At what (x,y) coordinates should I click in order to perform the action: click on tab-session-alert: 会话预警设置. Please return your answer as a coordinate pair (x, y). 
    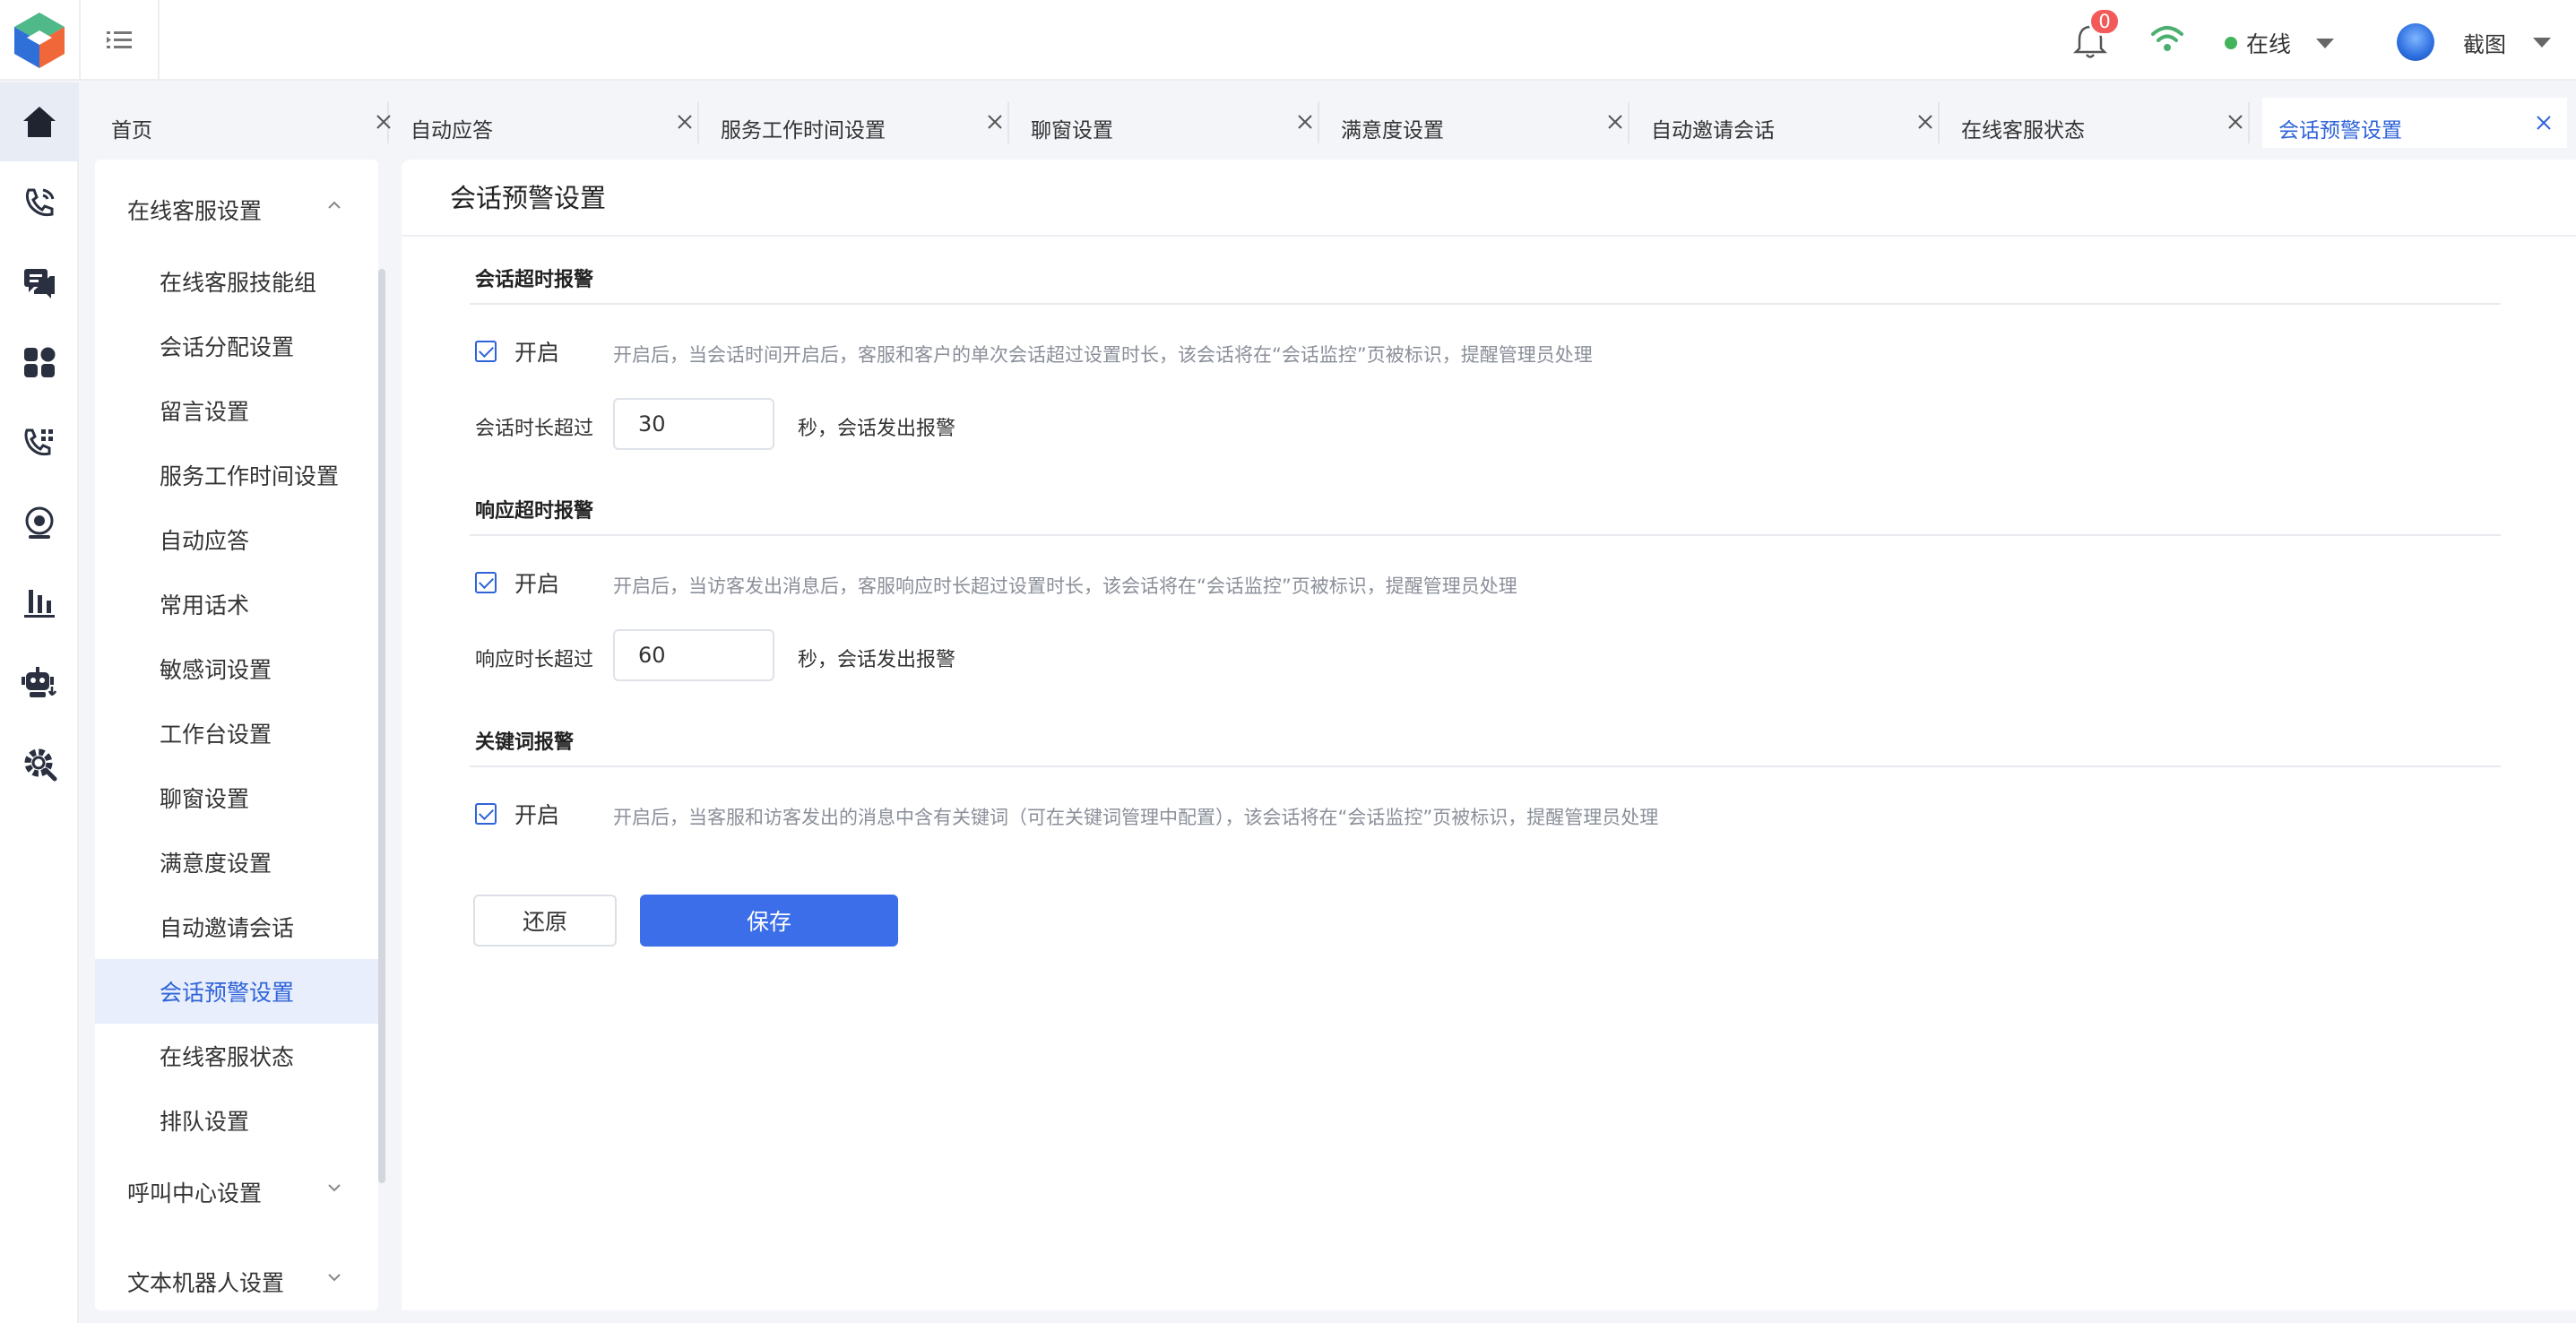
    Looking at the image, I should click on (2414, 123).